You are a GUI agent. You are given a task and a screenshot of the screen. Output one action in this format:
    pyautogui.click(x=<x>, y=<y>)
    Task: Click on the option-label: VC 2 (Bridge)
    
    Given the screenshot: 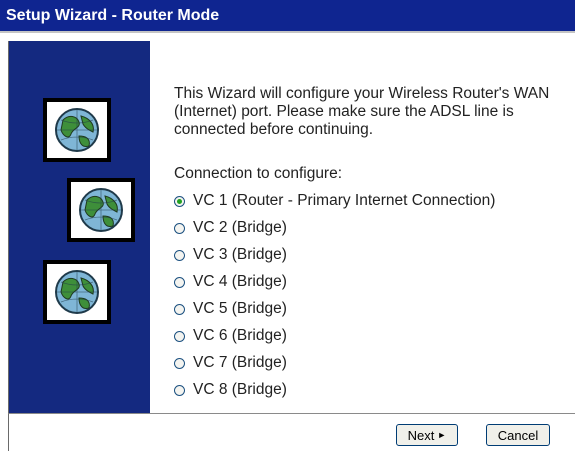 What is the action you would take?
    pyautogui.click(x=240, y=227)
    